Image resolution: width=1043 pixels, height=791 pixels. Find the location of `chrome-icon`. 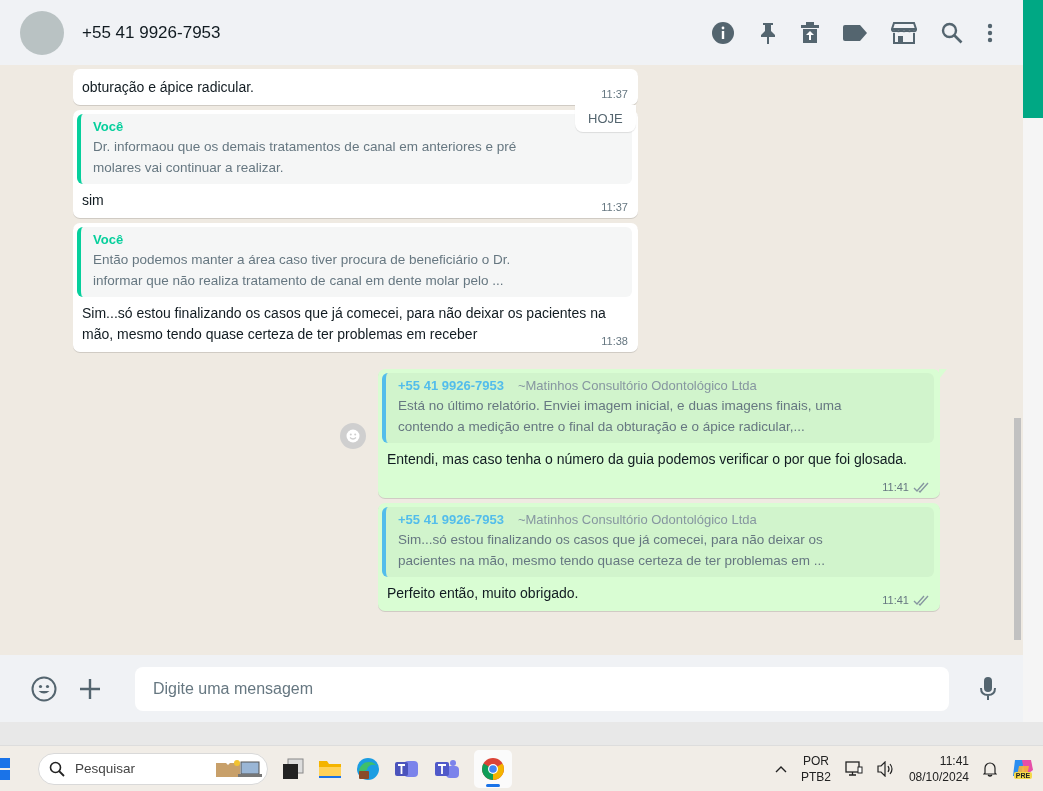

chrome-icon is located at coordinates (493, 768).